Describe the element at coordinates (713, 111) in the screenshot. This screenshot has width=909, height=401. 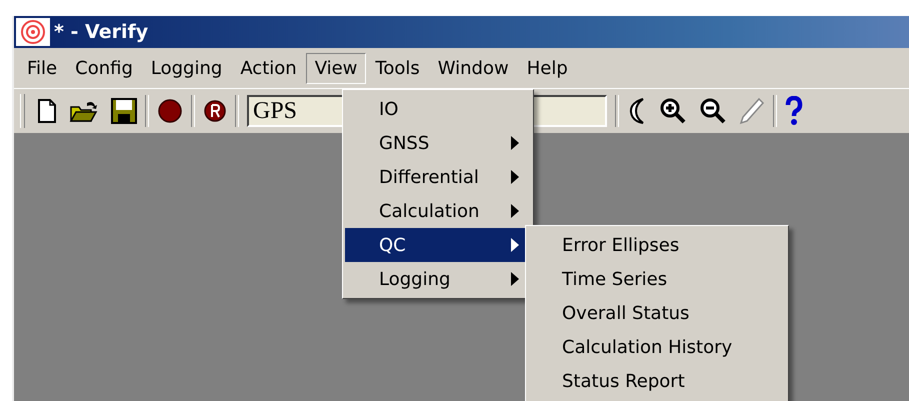
I see `zoom-out-icon` at that location.